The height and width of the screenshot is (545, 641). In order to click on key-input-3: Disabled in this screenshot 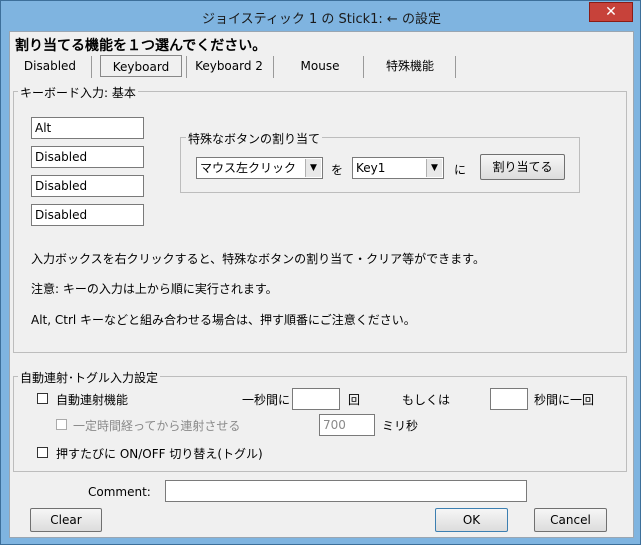, I will do `click(87, 186)`.